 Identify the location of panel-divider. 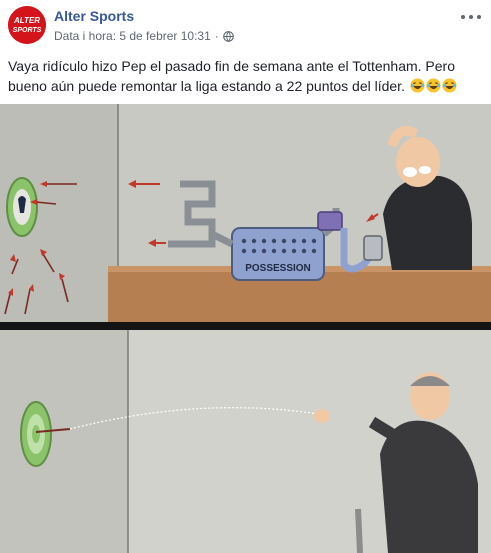
(245, 326).